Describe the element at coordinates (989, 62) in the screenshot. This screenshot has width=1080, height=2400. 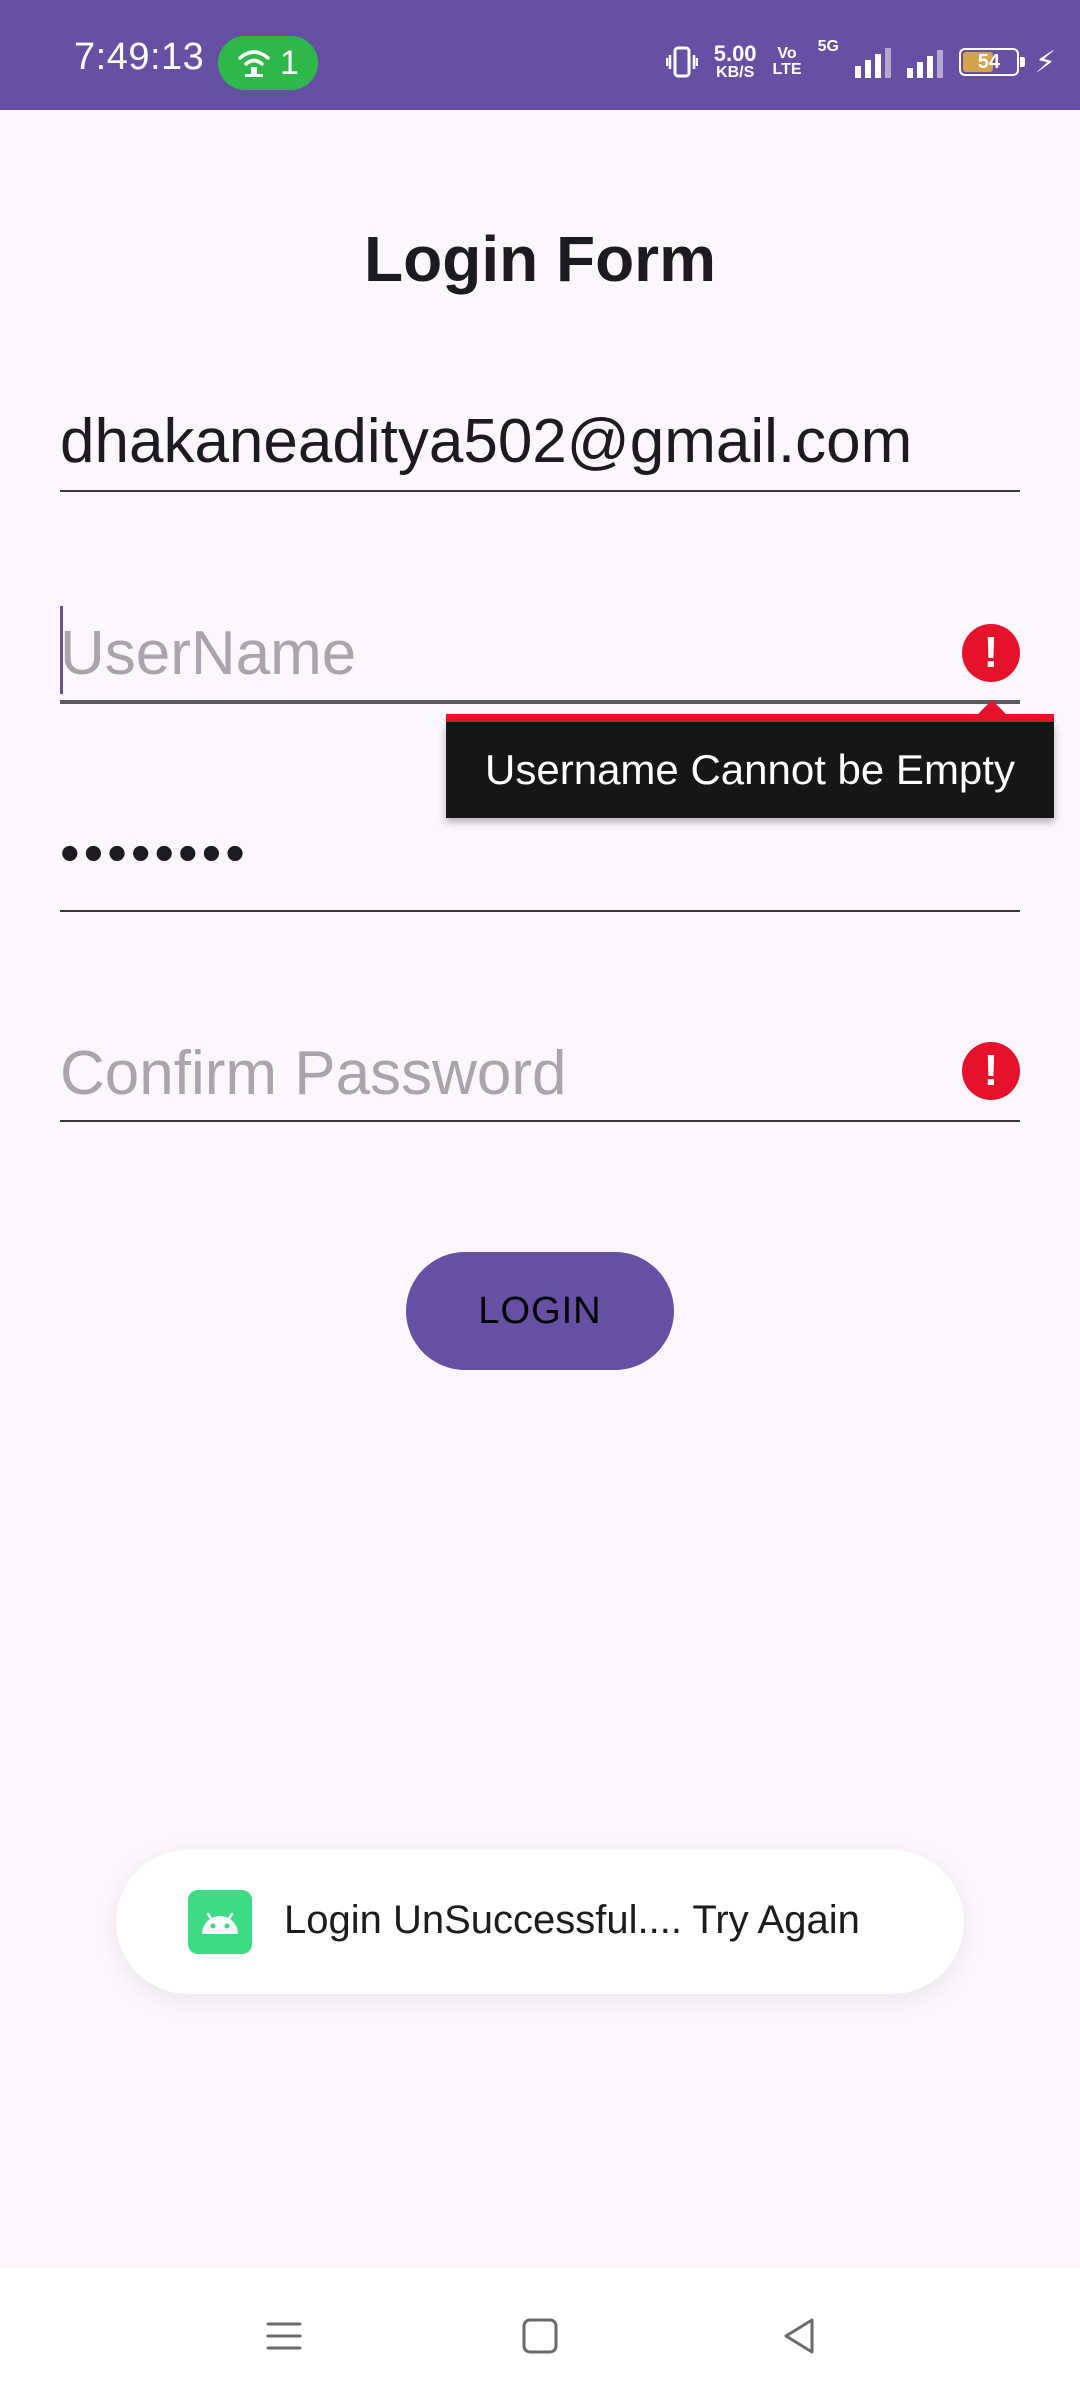
I see `battery-level: 54` at that location.